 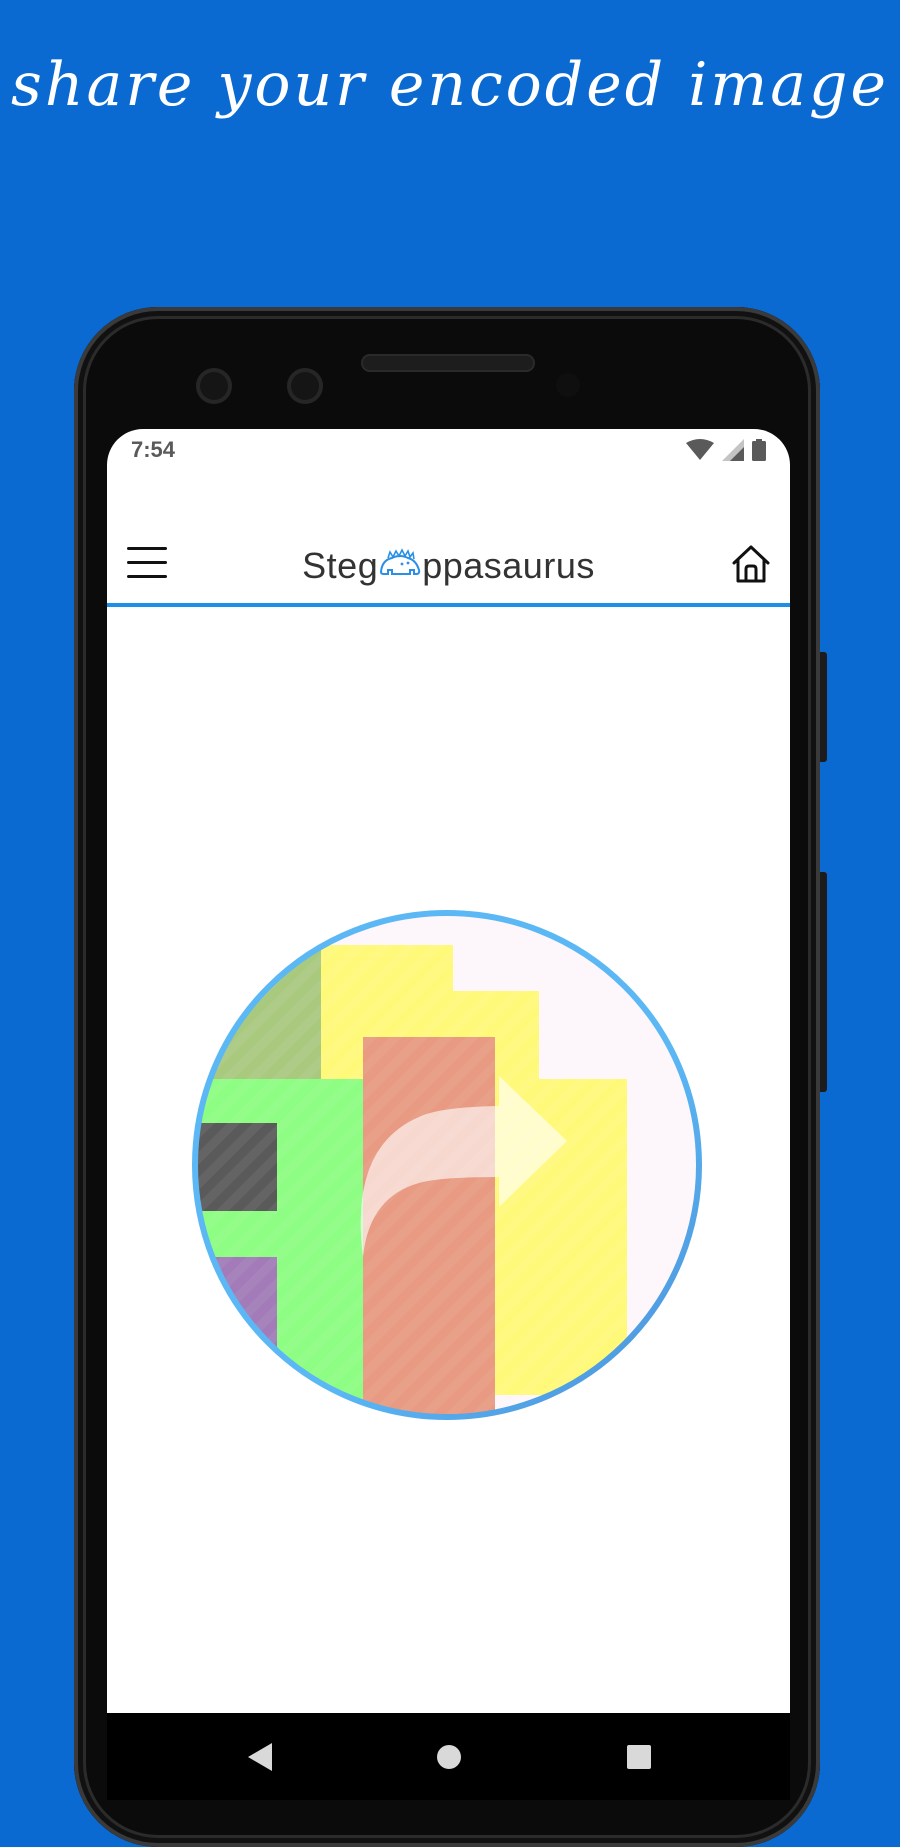 I want to click on phone-sensor, so click(x=214, y=386).